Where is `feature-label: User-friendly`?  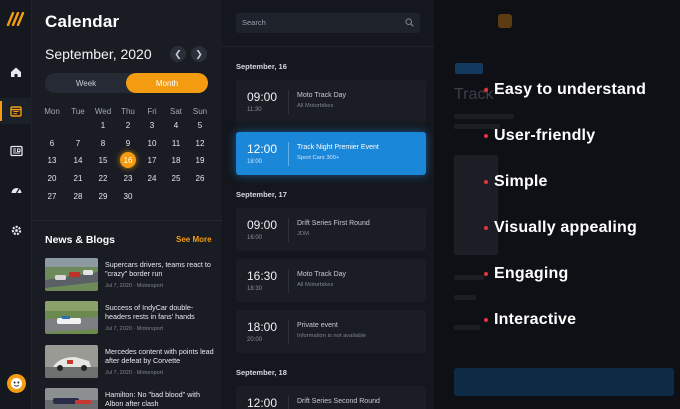
feature-label: User-friendly is located at coordinates (545, 135).